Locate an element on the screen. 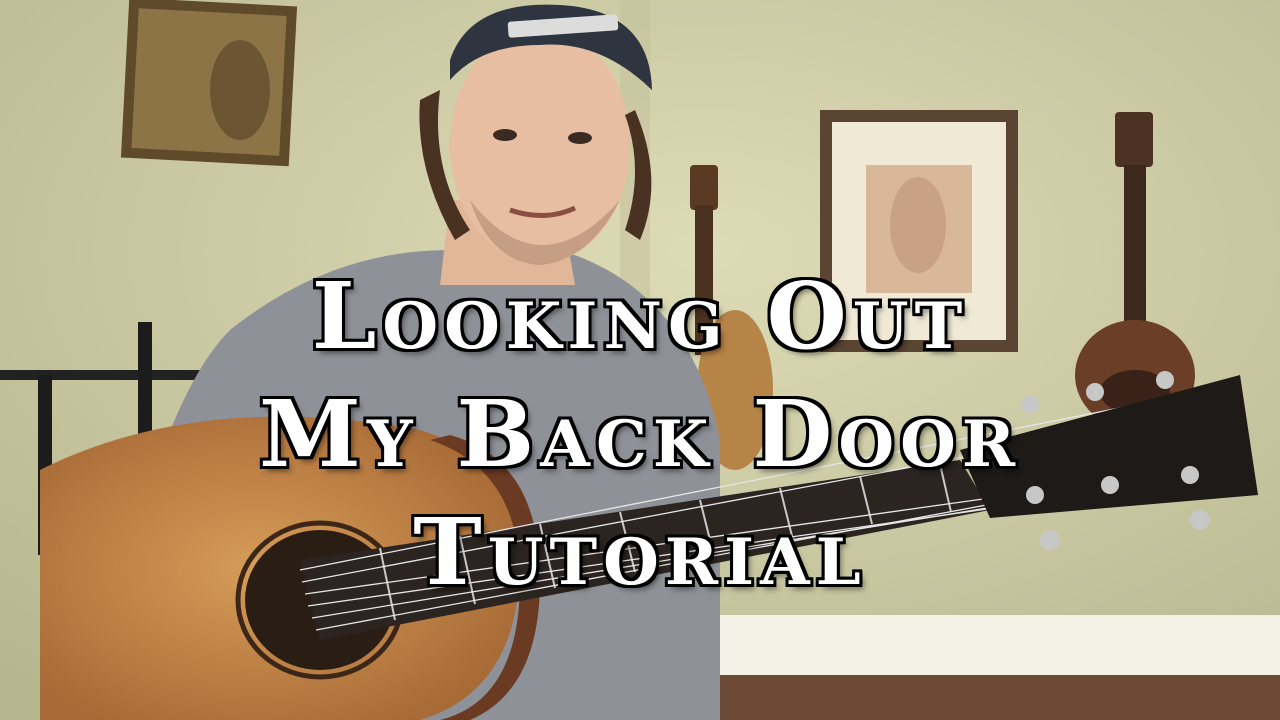 This screenshot has height=720, width=1280. baseboard is located at coordinates (990, 645).